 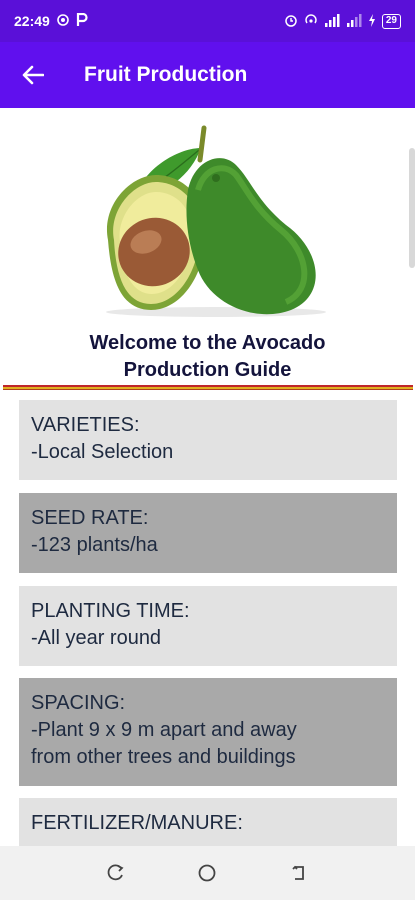 I want to click on status-bar: 22:49 29, so click(x=207, y=21).